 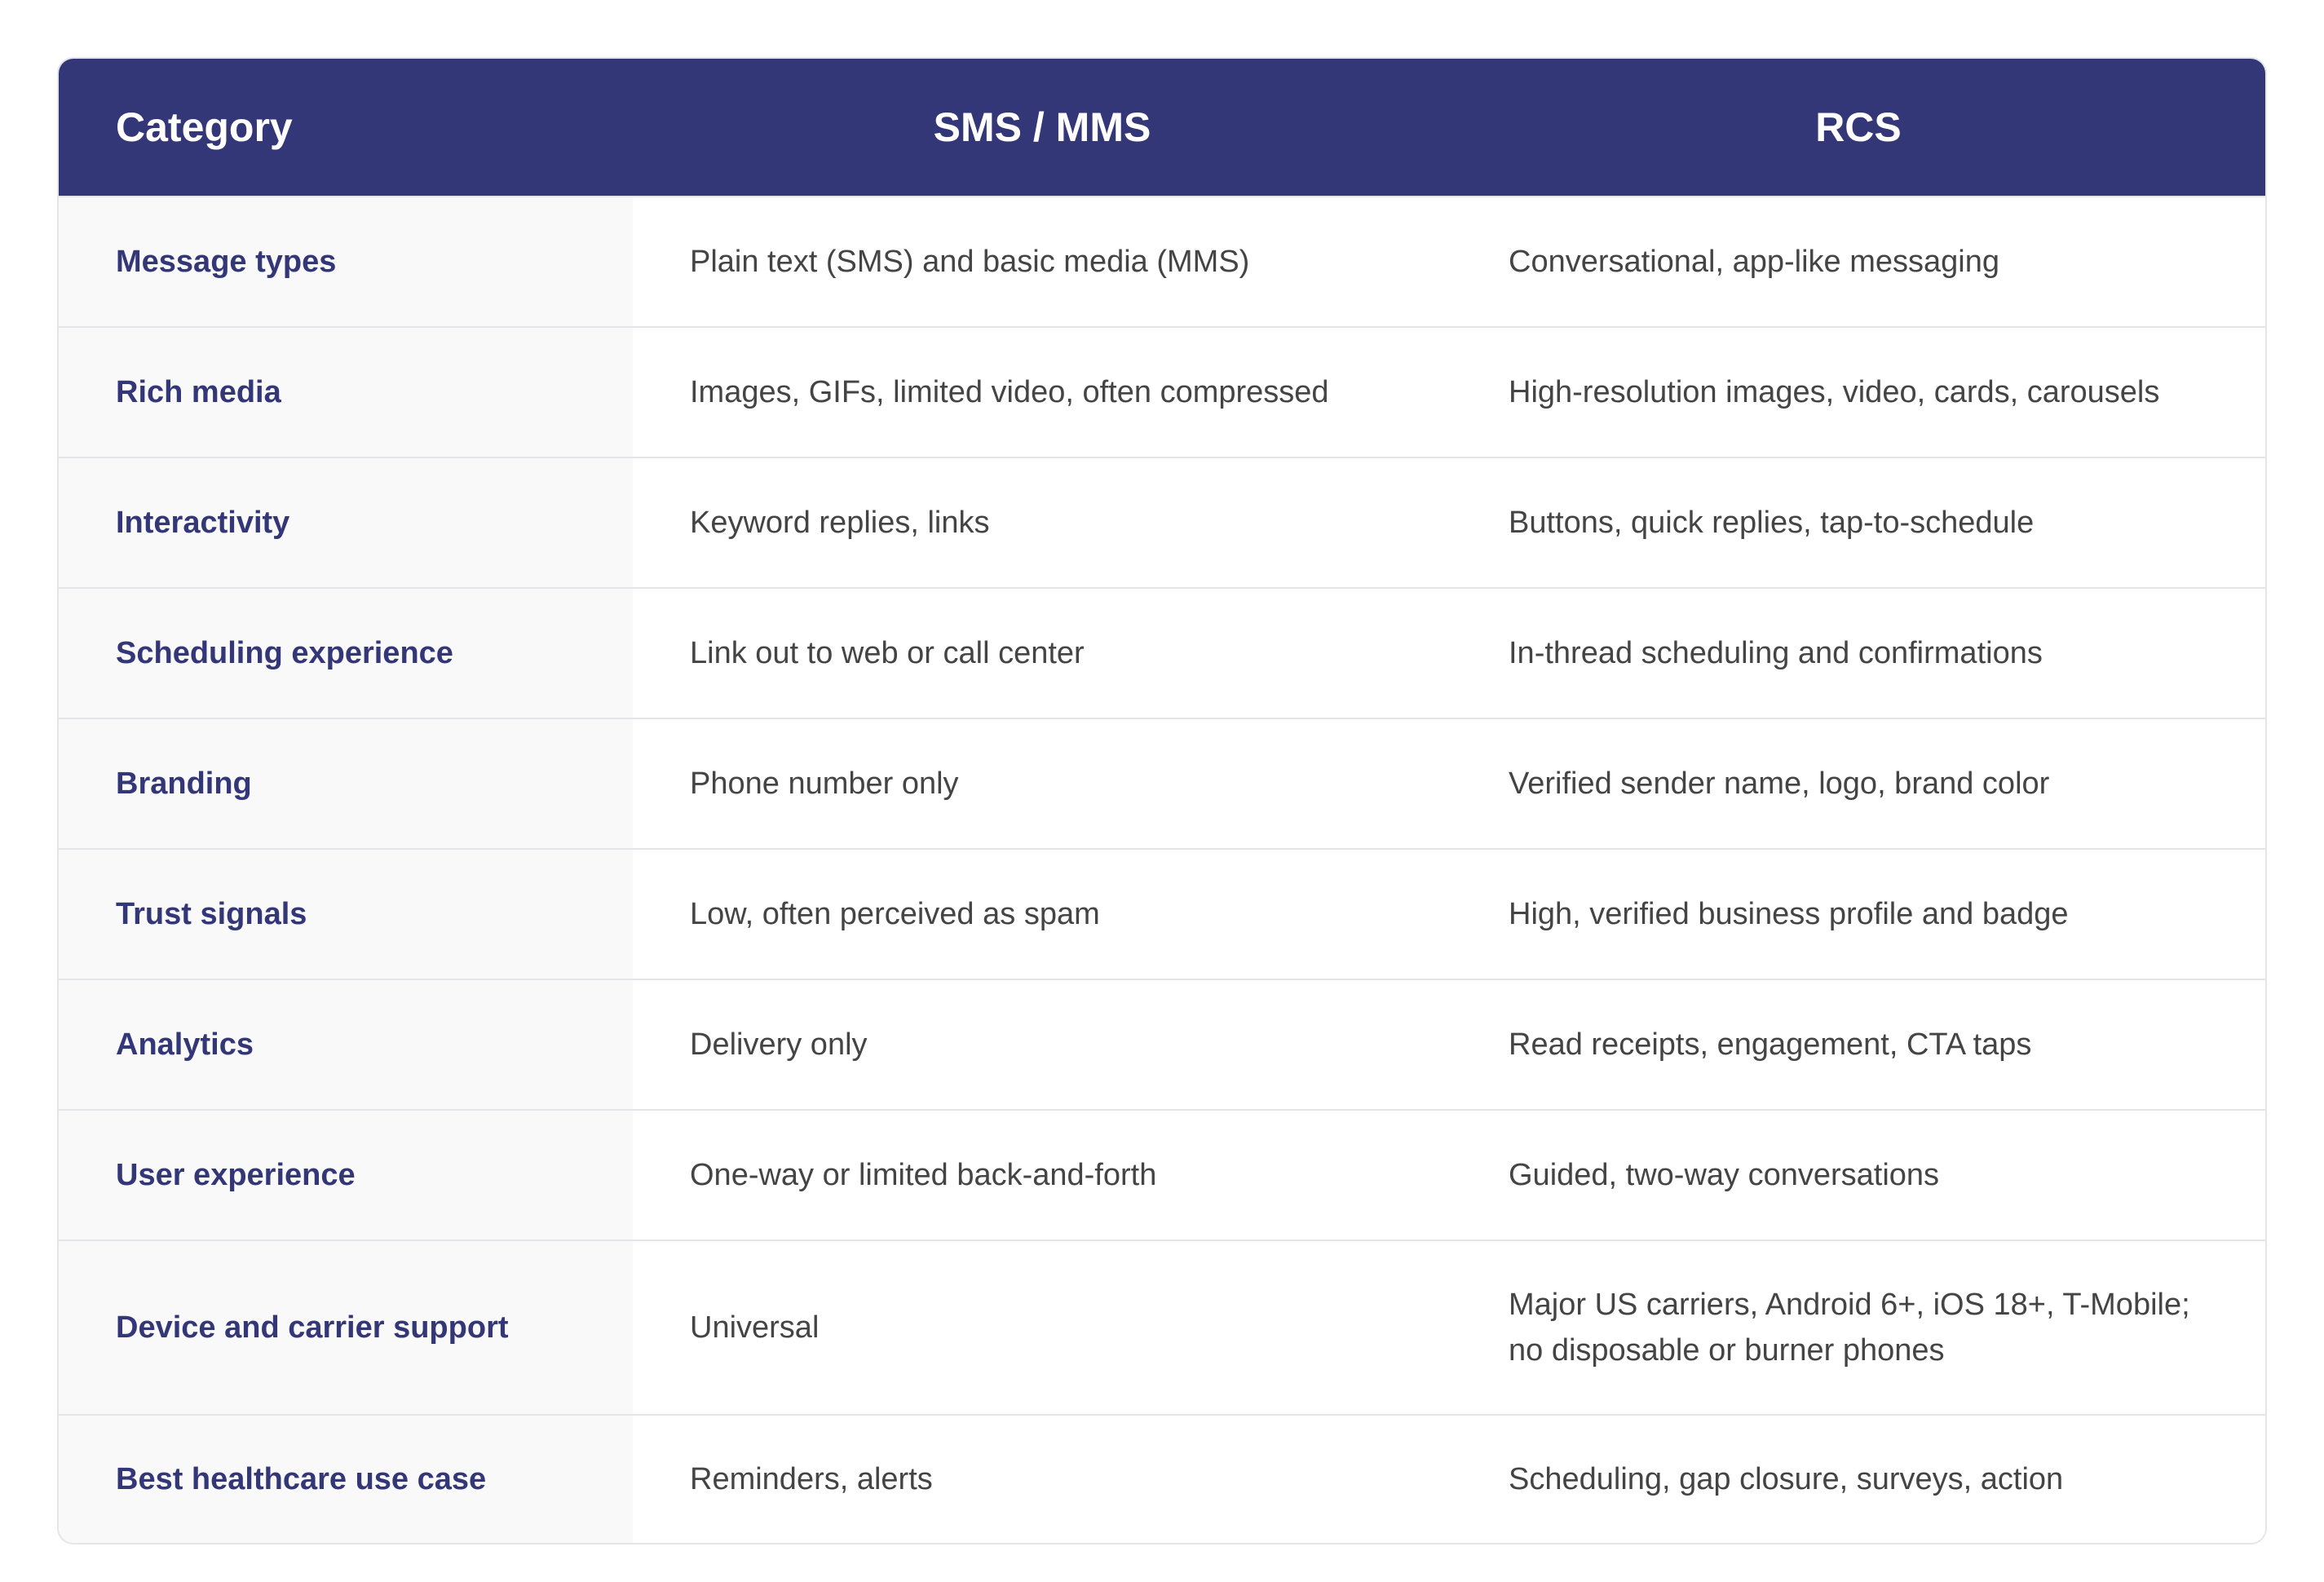 What do you see at coordinates (1042, 261) in the screenshot?
I see `row-sms-value: Plain text (SMS) and basic media (MMS)` at bounding box center [1042, 261].